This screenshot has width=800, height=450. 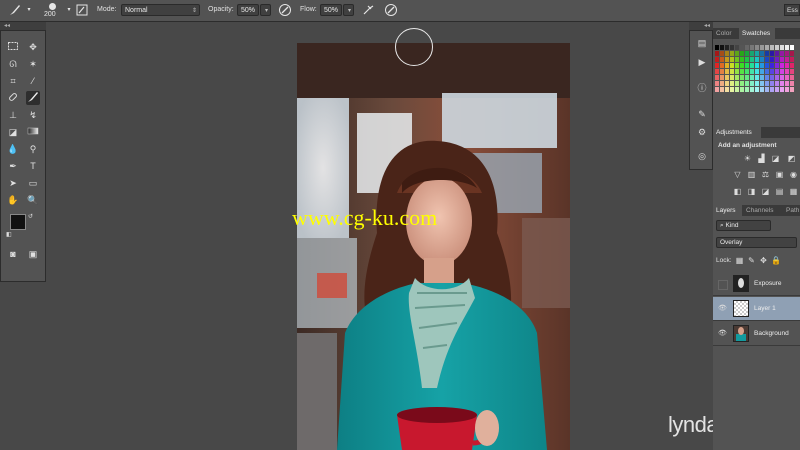 I want to click on tab-layers: Layers, so click(x=727, y=210).